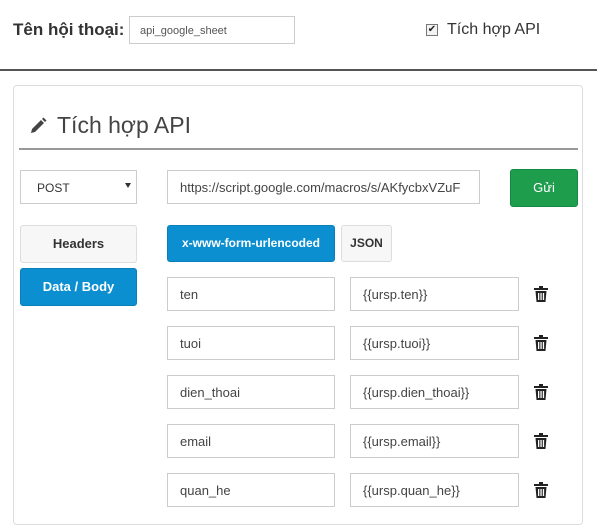  I want to click on param-value-input: {{ursp.quan_he}}, so click(434, 490).